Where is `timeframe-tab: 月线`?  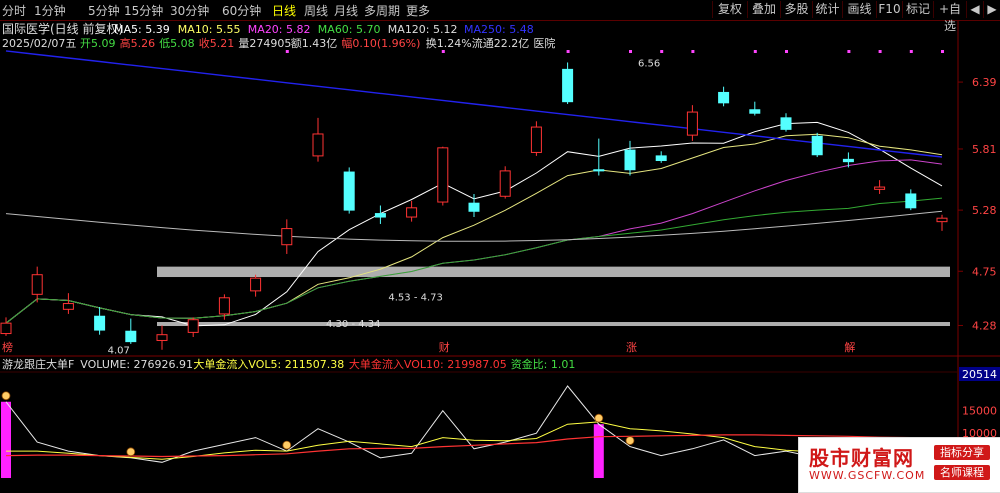
timeframe-tab: 月线 is located at coordinates (346, 10).